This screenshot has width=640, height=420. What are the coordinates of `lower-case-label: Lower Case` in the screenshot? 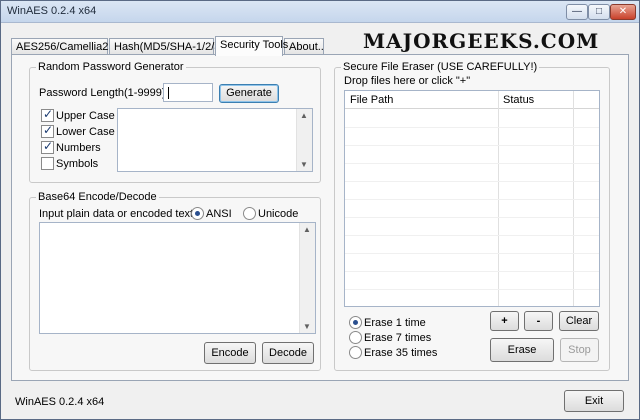 It's located at (85, 132).